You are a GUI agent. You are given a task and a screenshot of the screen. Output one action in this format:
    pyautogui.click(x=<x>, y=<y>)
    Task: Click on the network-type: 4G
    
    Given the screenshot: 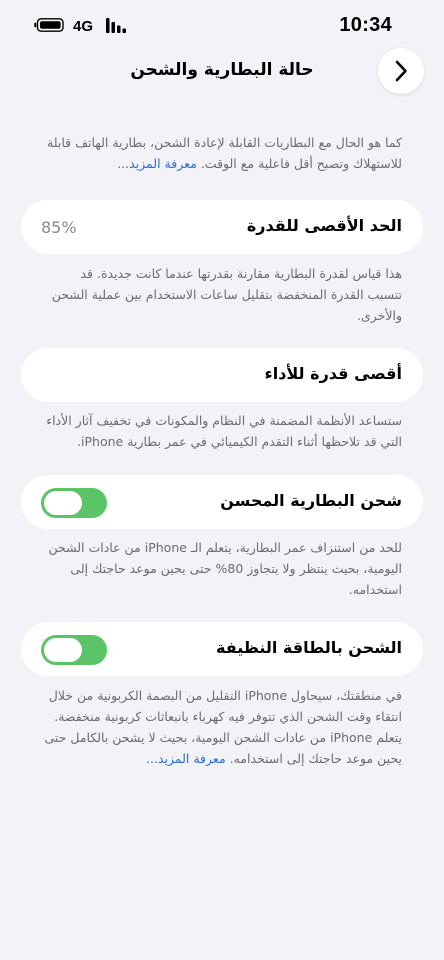 What is the action you would take?
    pyautogui.click(x=83, y=26)
    